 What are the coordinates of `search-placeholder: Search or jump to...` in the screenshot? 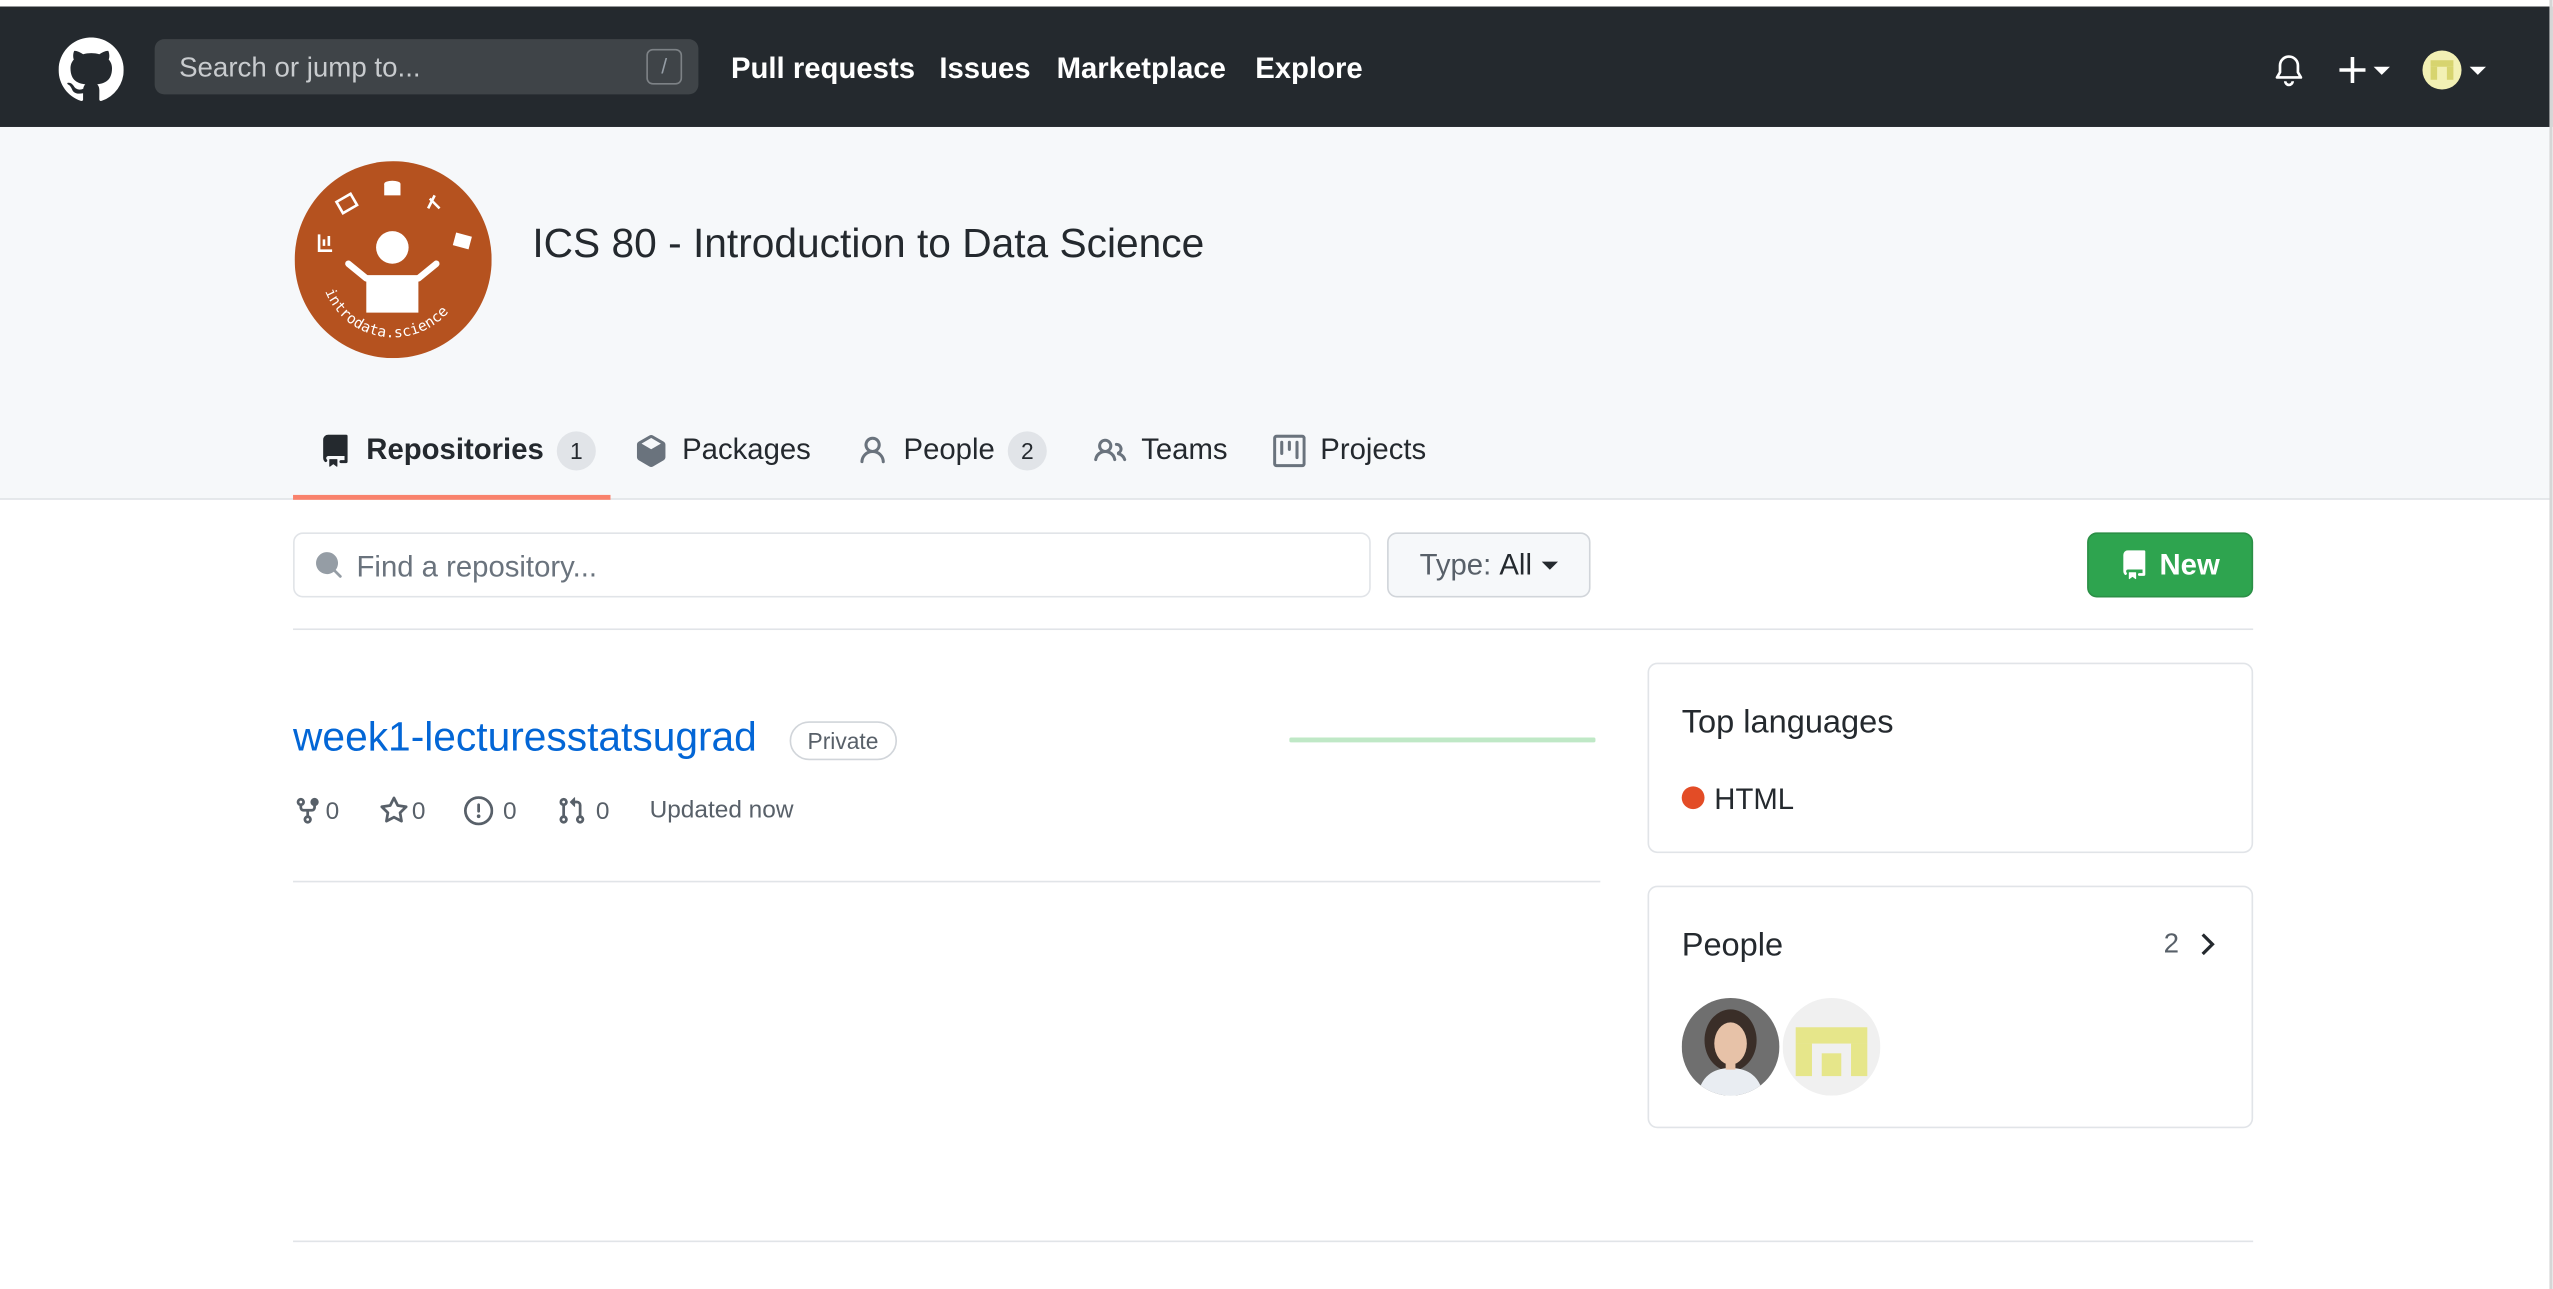 It's located at (300, 68).